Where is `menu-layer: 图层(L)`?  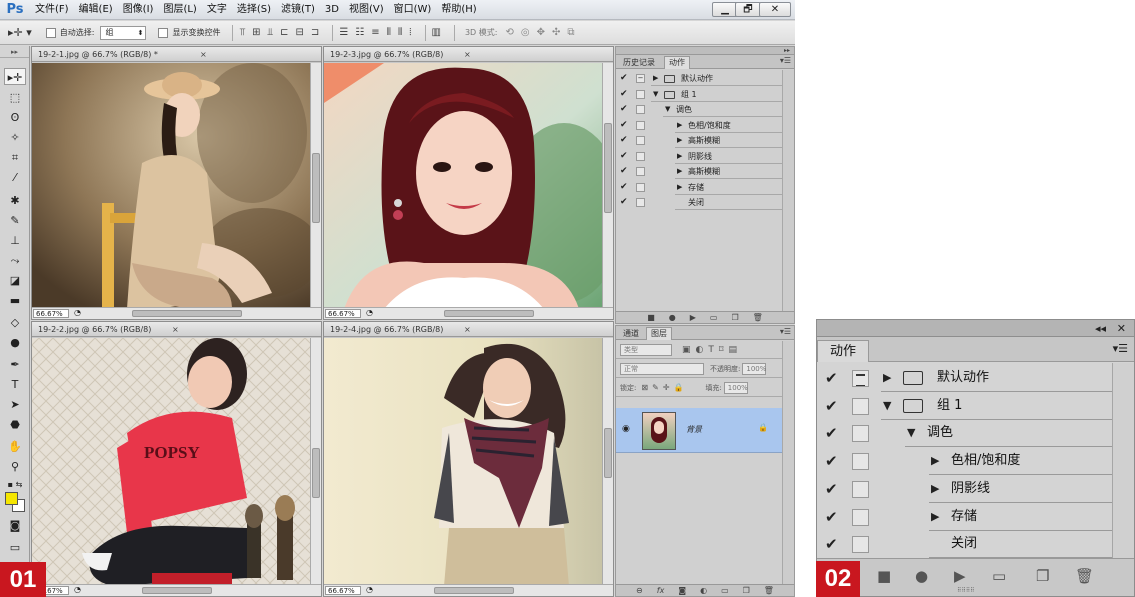
menu-layer: 图层(L) is located at coordinates (179, 10).